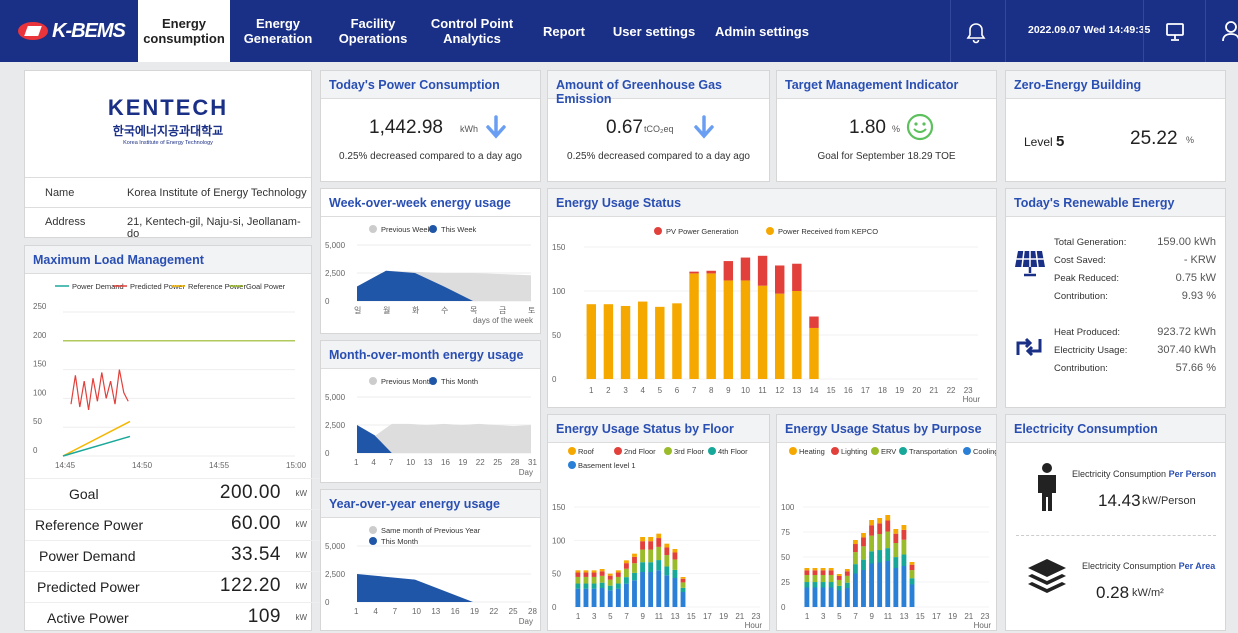 This screenshot has width=1238, height=633. What do you see at coordinates (1175, 32) in the screenshot?
I see `monitor-icon` at bounding box center [1175, 32].